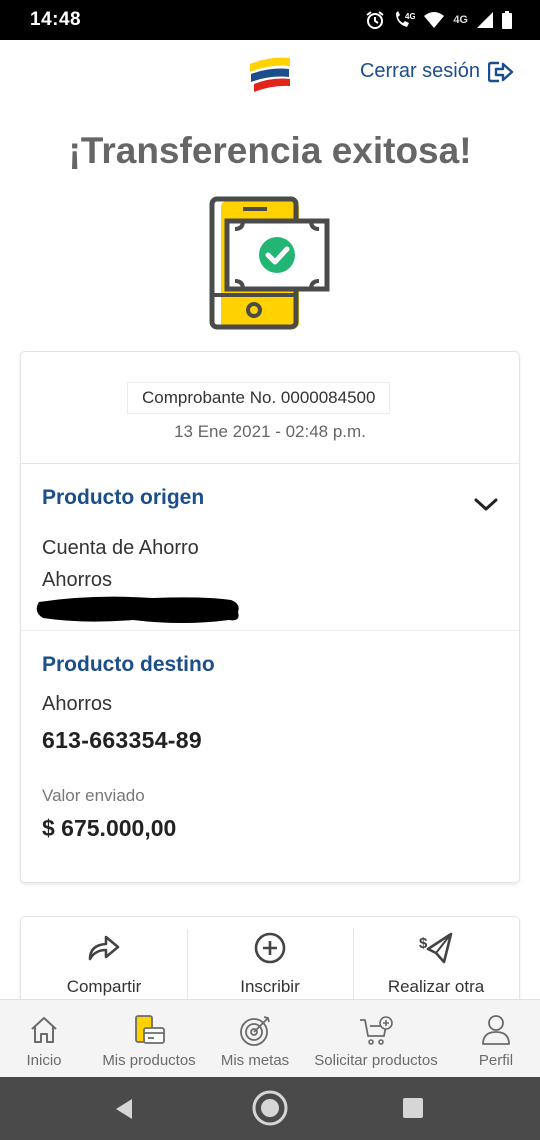 Image resolution: width=540 pixels, height=1140 pixels. What do you see at coordinates (137, 609) in the screenshot?
I see `redacted-account-number` at bounding box center [137, 609].